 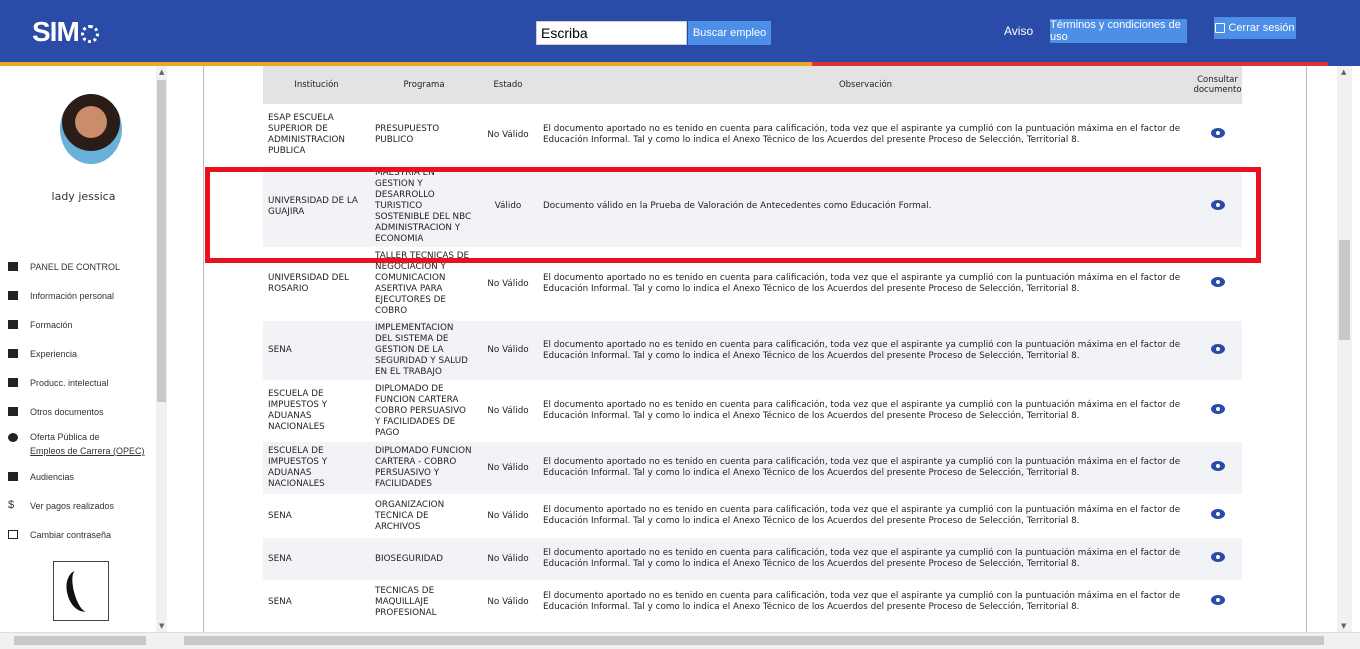 What do you see at coordinates (13, 411) in the screenshot?
I see `document-icon` at bounding box center [13, 411].